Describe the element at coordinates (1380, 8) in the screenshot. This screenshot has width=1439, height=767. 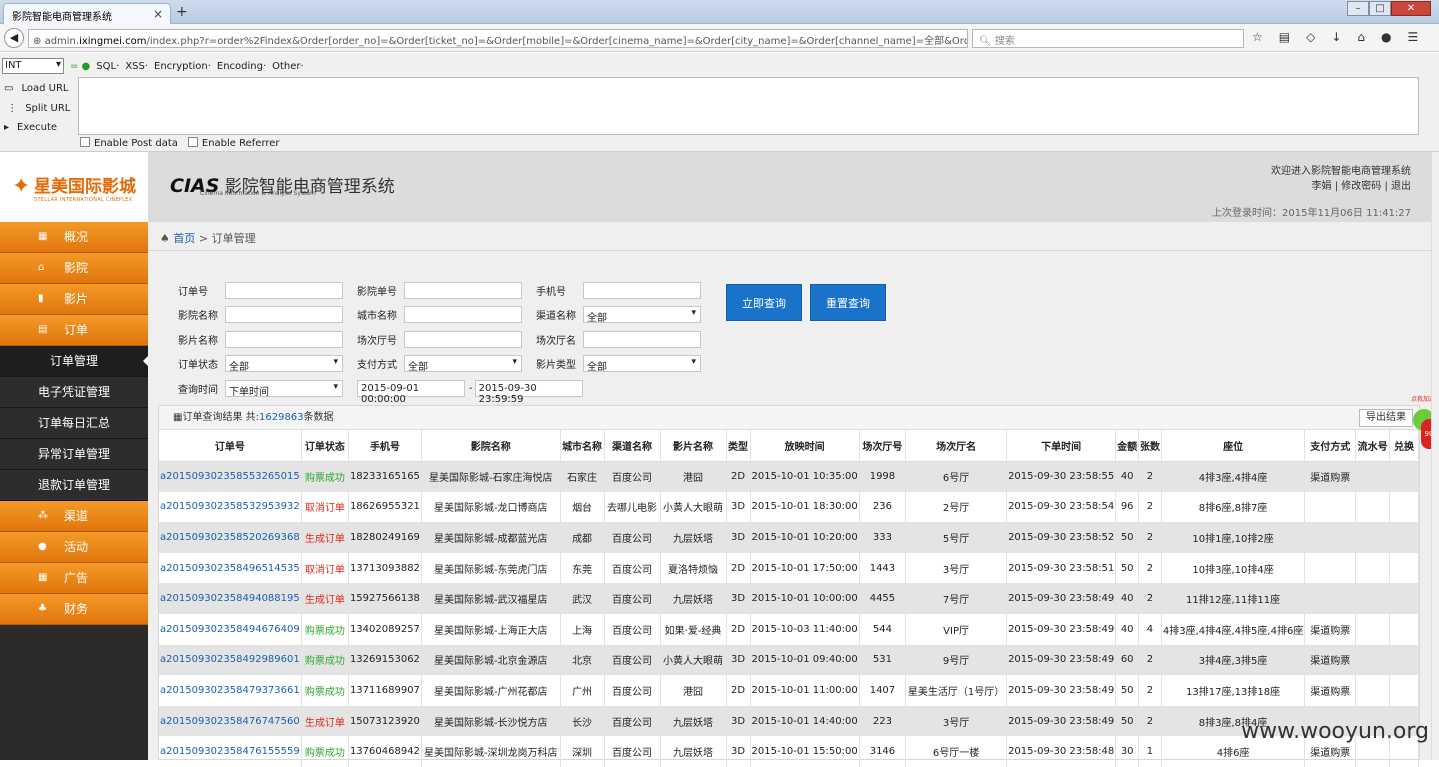
I see `maximize-icon: □` at that location.